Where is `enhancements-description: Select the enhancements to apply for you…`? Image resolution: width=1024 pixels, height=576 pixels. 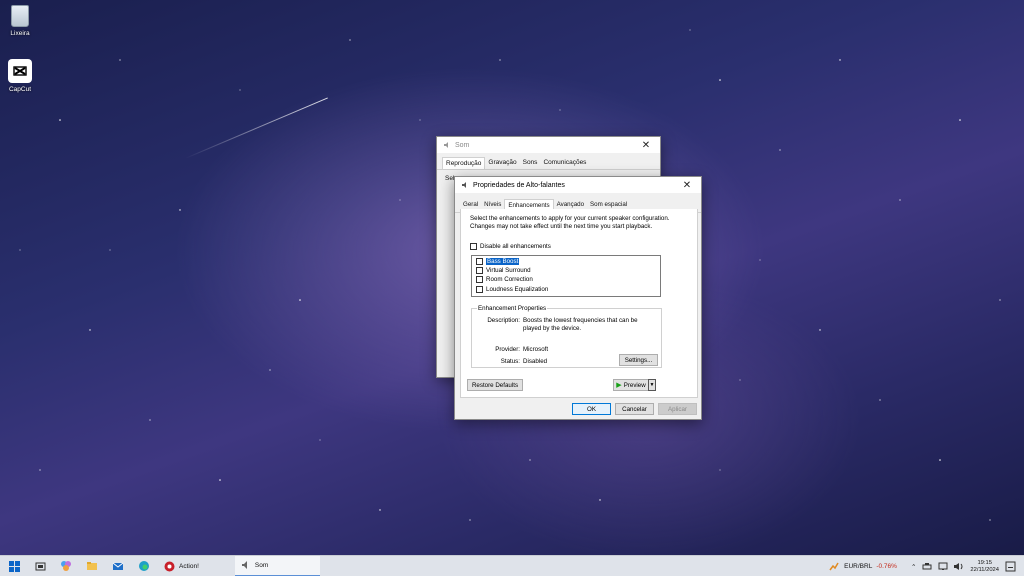
enhancements-description: Select the enhancements to apply for you… is located at coordinates (570, 223).